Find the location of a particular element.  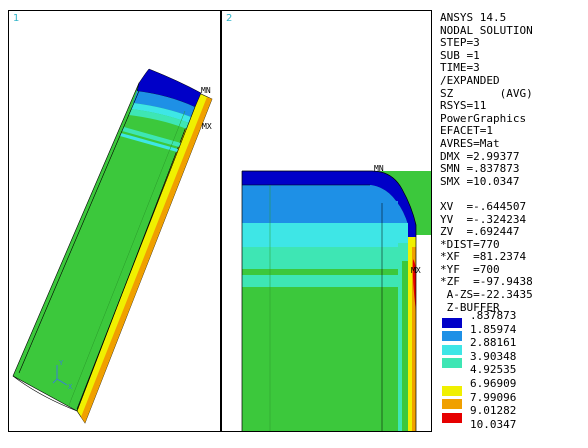

legend-value: 2.88161 is located at coordinates (493, 343).